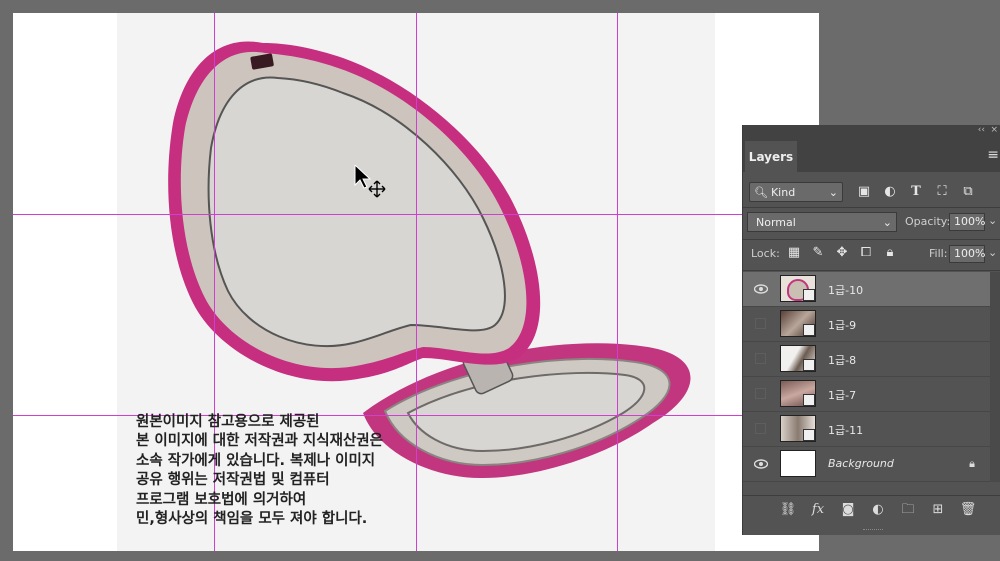  What do you see at coordinates (967, 254) in the screenshot?
I see `fill-input: 100%` at bounding box center [967, 254].